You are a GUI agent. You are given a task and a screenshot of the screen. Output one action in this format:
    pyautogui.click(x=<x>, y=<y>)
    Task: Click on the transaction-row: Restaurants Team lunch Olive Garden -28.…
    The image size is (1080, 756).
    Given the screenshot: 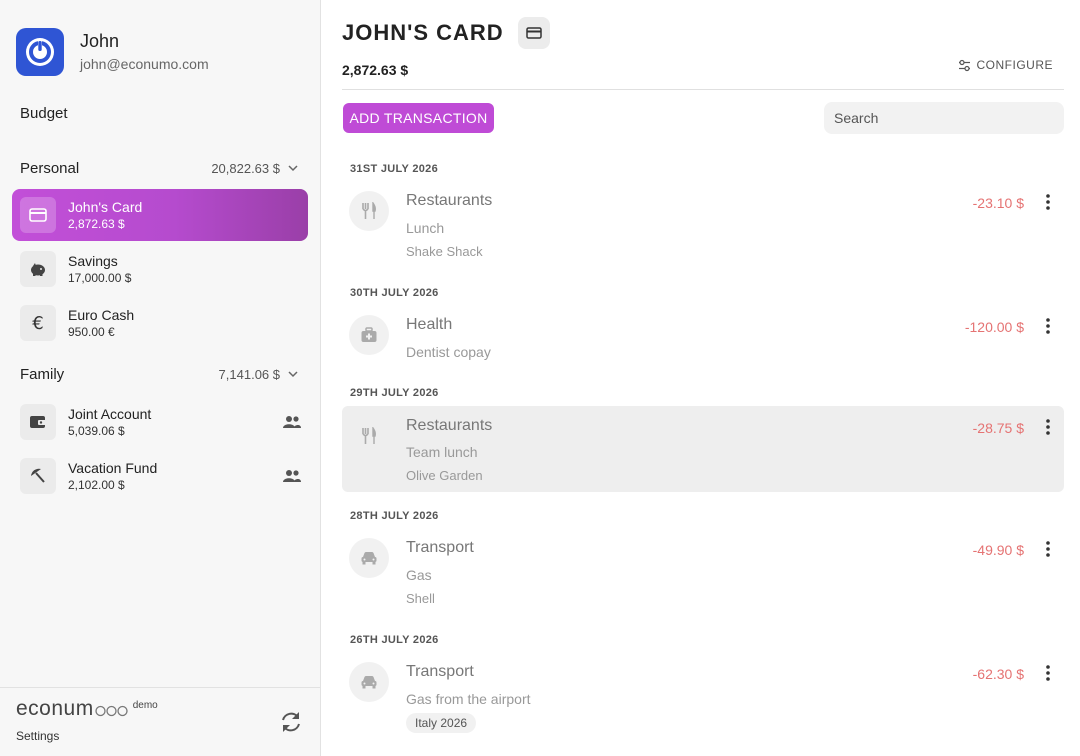 What is the action you would take?
    pyautogui.click(x=703, y=449)
    